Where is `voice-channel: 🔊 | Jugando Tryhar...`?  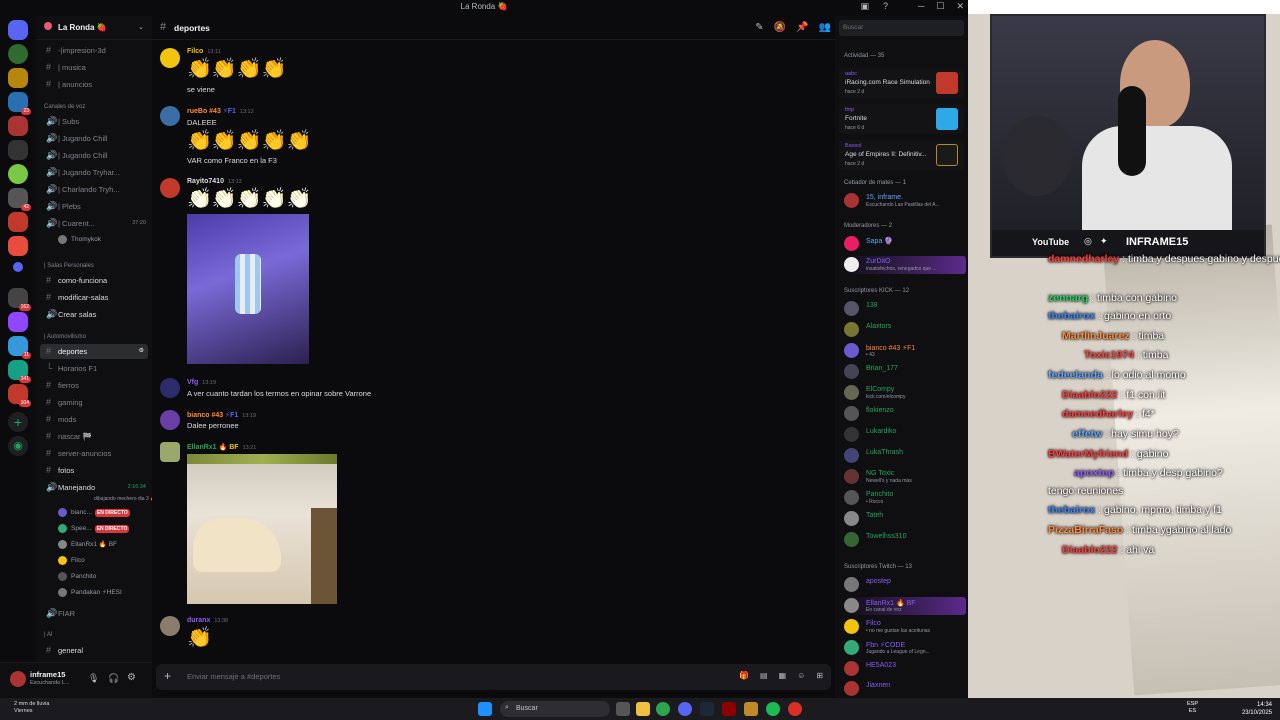
voice-channel: 🔊 | Jugando Tryhar... is located at coordinates (94, 172).